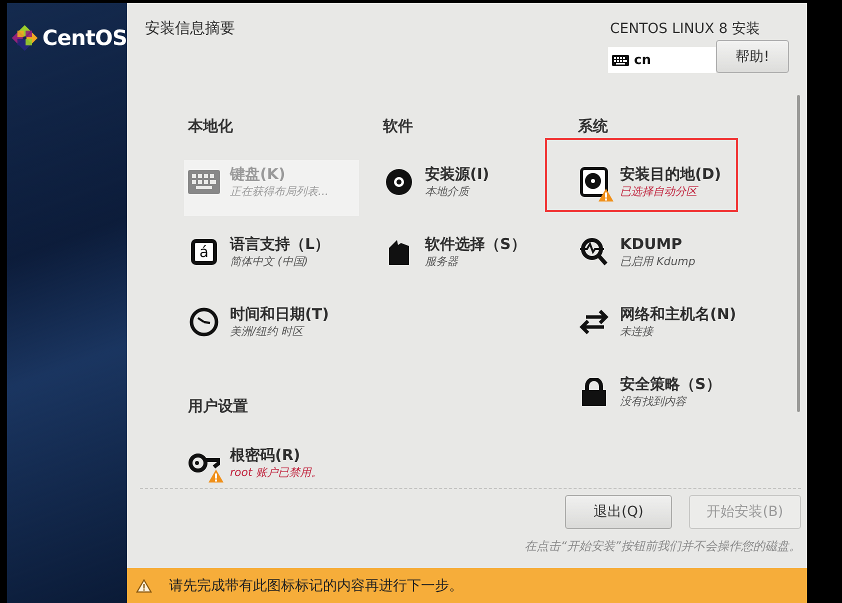  I want to click on spoke-title: 安装源(I), so click(457, 174).